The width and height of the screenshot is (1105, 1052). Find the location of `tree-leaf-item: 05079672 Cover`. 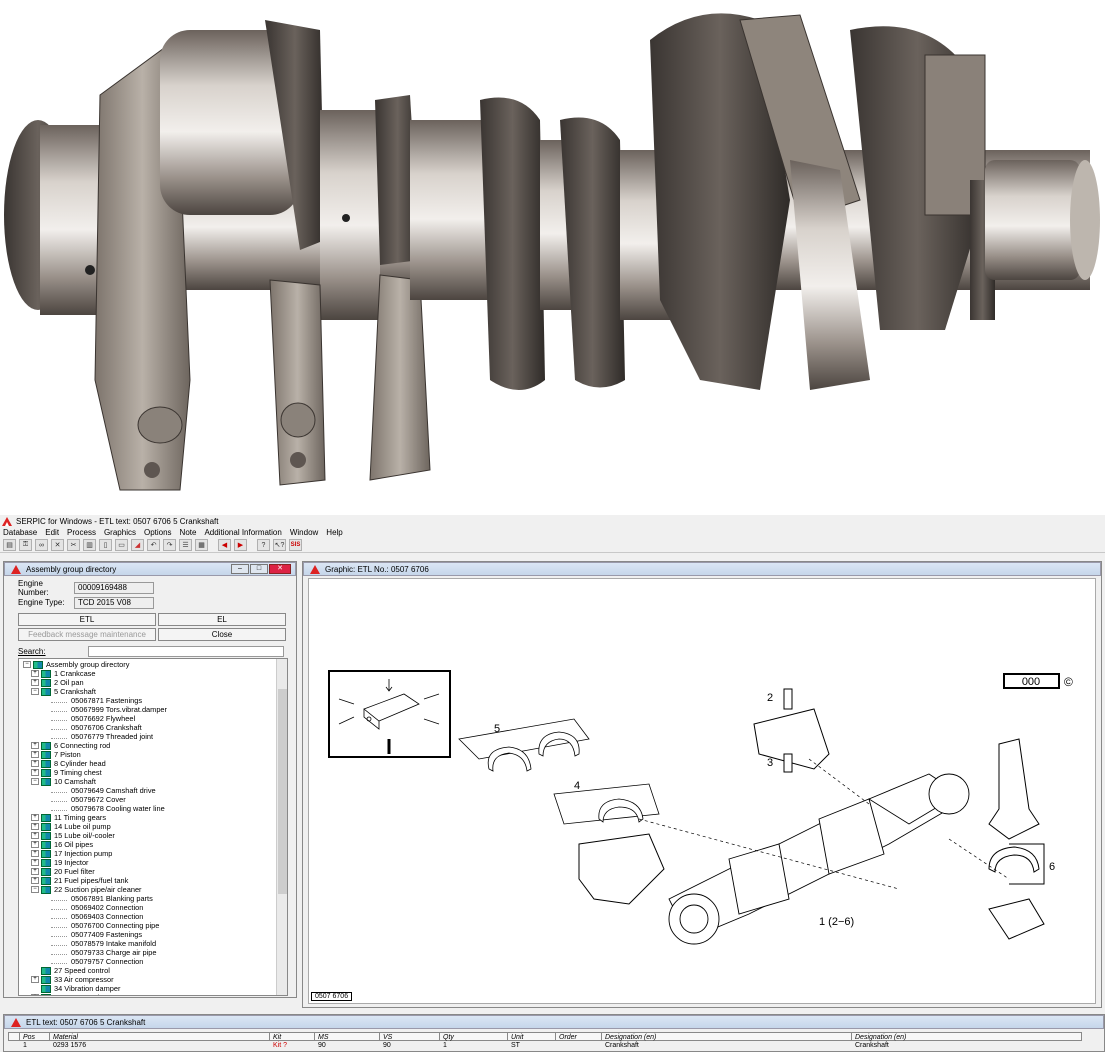

tree-leaf-item: 05079672 Cover is located at coordinates (149, 799).